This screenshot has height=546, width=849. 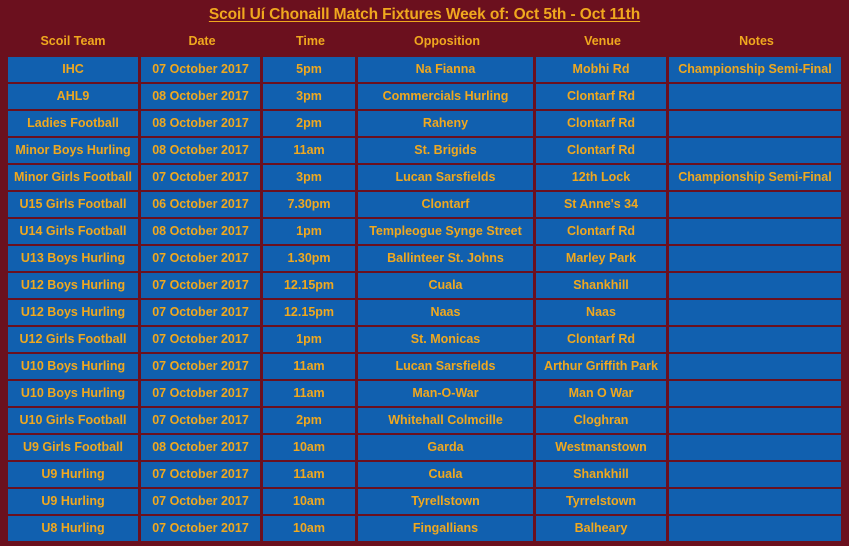 I want to click on cell-opposition: Clontarf, so click(x=447, y=205).